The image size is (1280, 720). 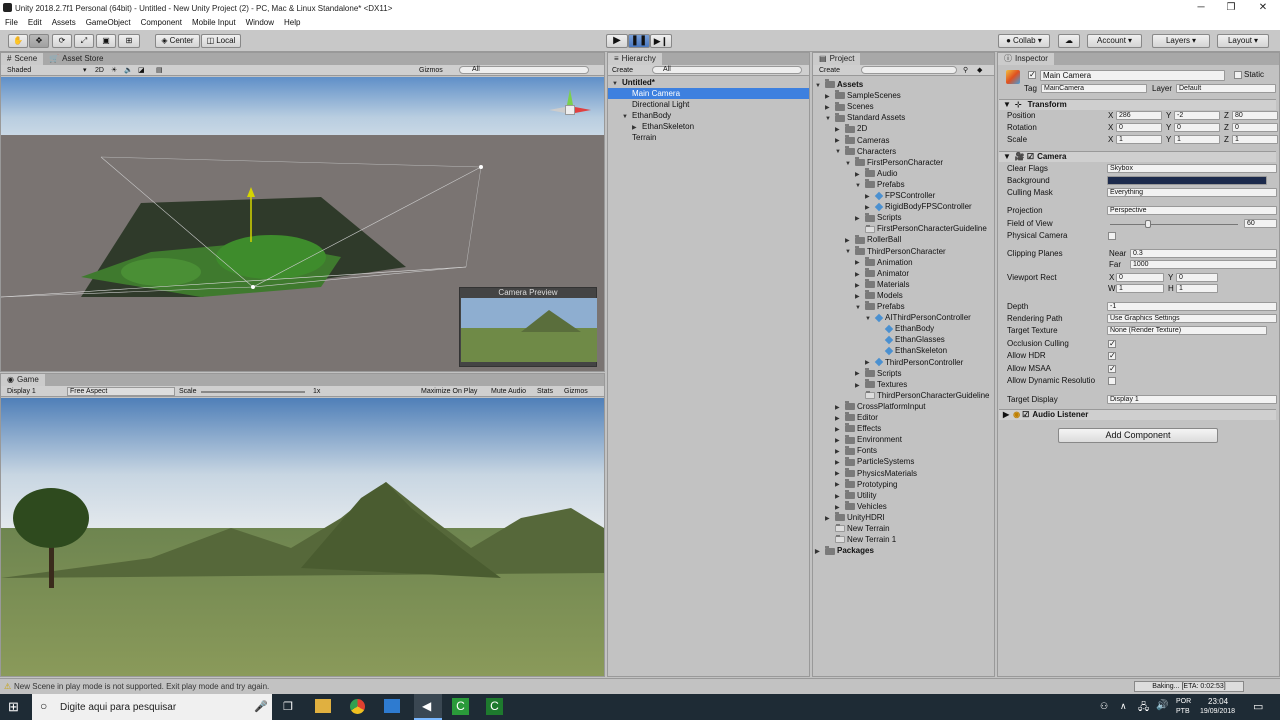 What do you see at coordinates (13, 707) in the screenshot?
I see `windows-start-icon: ⊞` at bounding box center [13, 707].